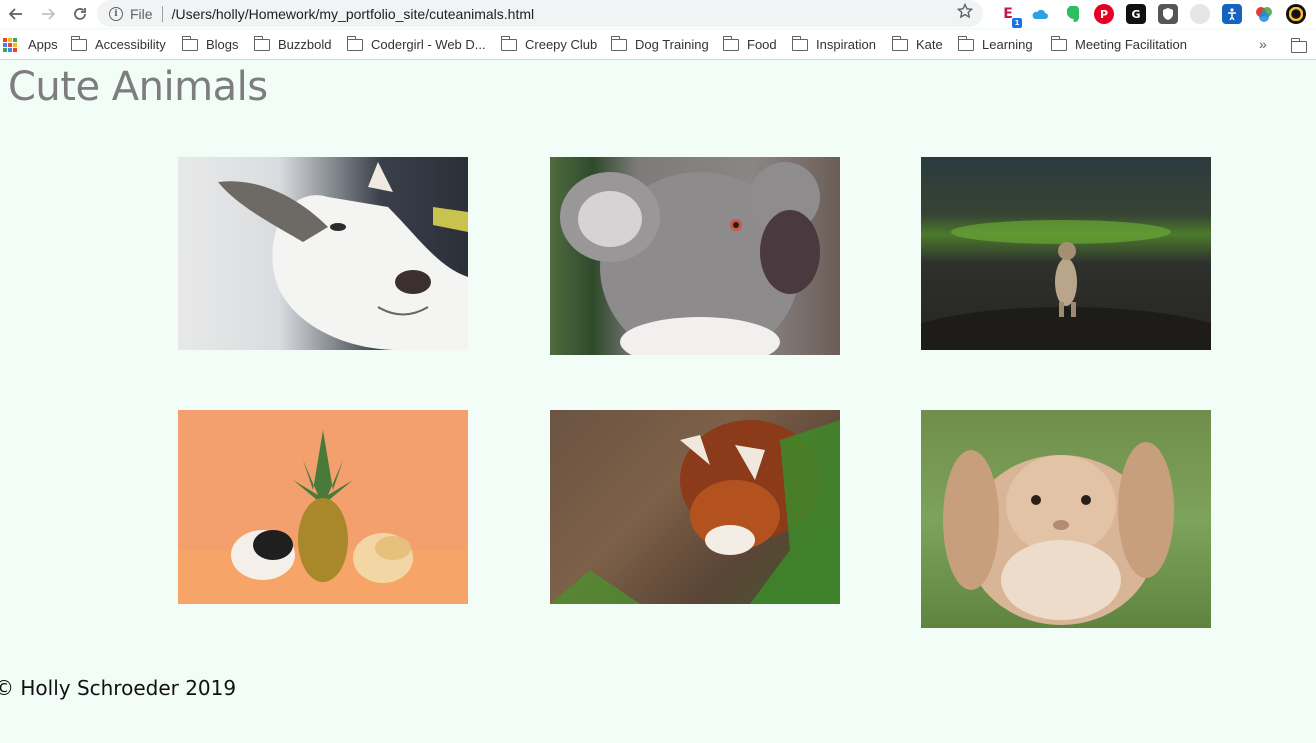 This screenshot has height=743, width=1316. What do you see at coordinates (1136, 14) in the screenshot?
I see `grammarly-icon: G` at bounding box center [1136, 14].